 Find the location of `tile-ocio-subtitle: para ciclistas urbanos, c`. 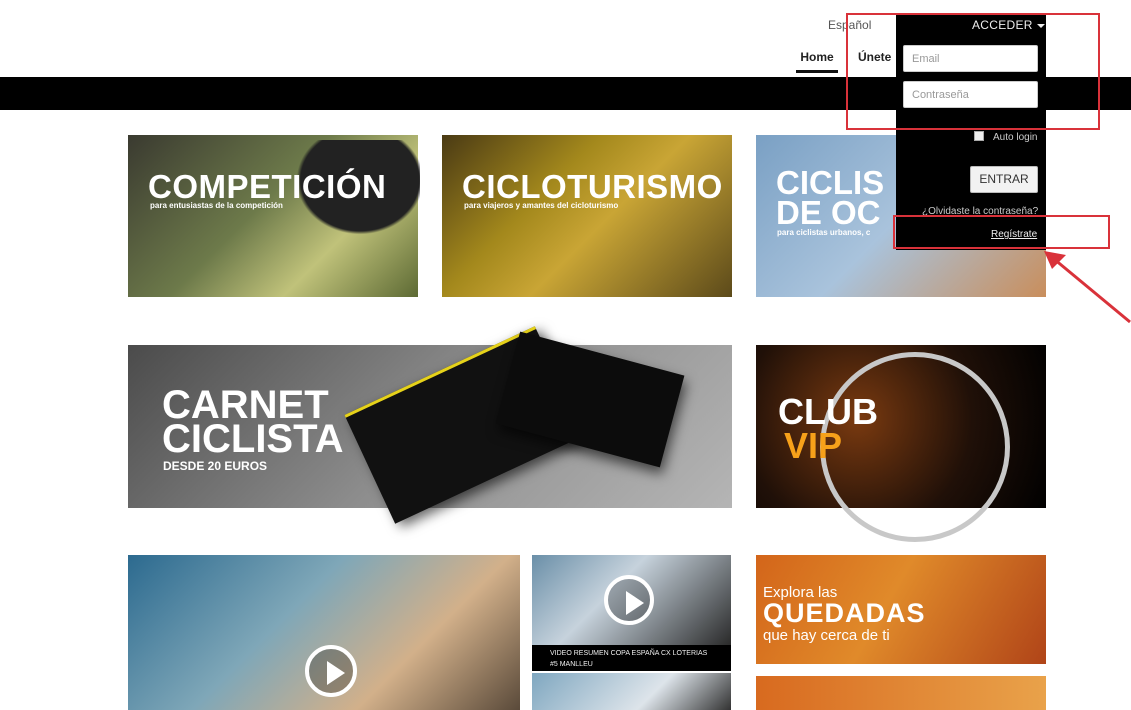

tile-ocio-subtitle: para ciclistas urbanos, c is located at coordinates (824, 232).